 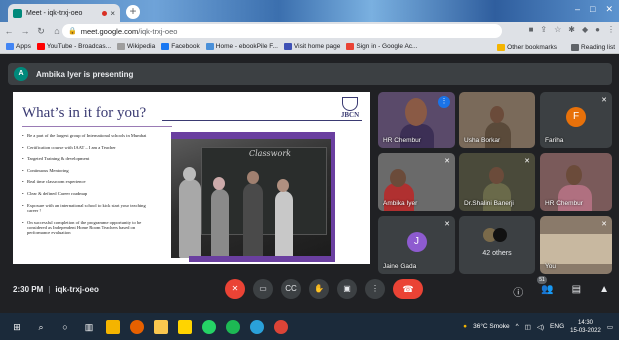 I want to click on school-logo: JBCN, so click(x=350, y=108).